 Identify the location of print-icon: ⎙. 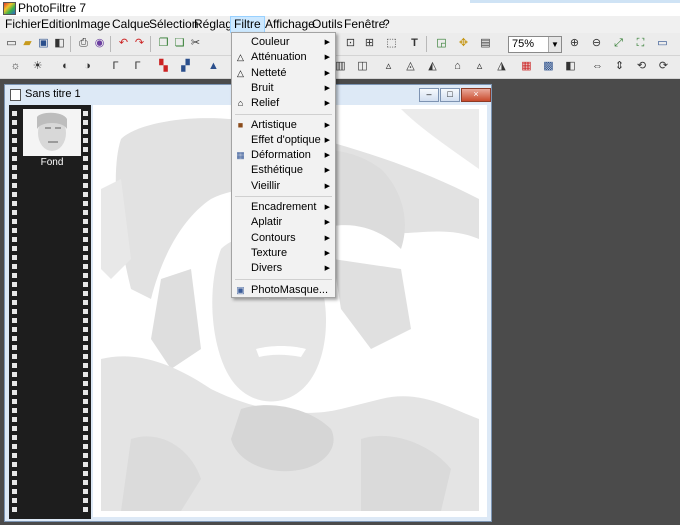
(83, 43).